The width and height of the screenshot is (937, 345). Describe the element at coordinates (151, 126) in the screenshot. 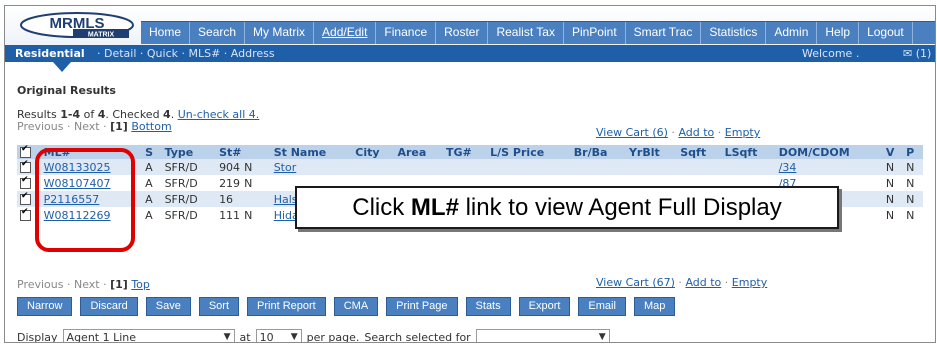

I see `bottom-link: Bottom` at that location.